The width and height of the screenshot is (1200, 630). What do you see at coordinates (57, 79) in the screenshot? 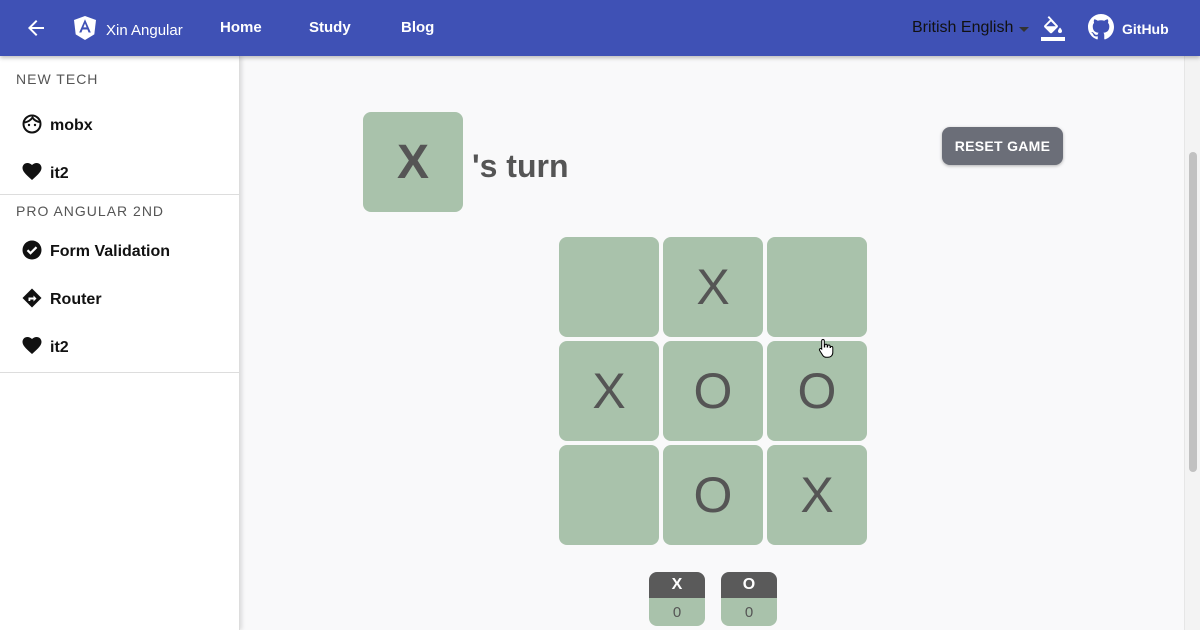
I see `section-header-new-tech: NEW TECH` at bounding box center [57, 79].